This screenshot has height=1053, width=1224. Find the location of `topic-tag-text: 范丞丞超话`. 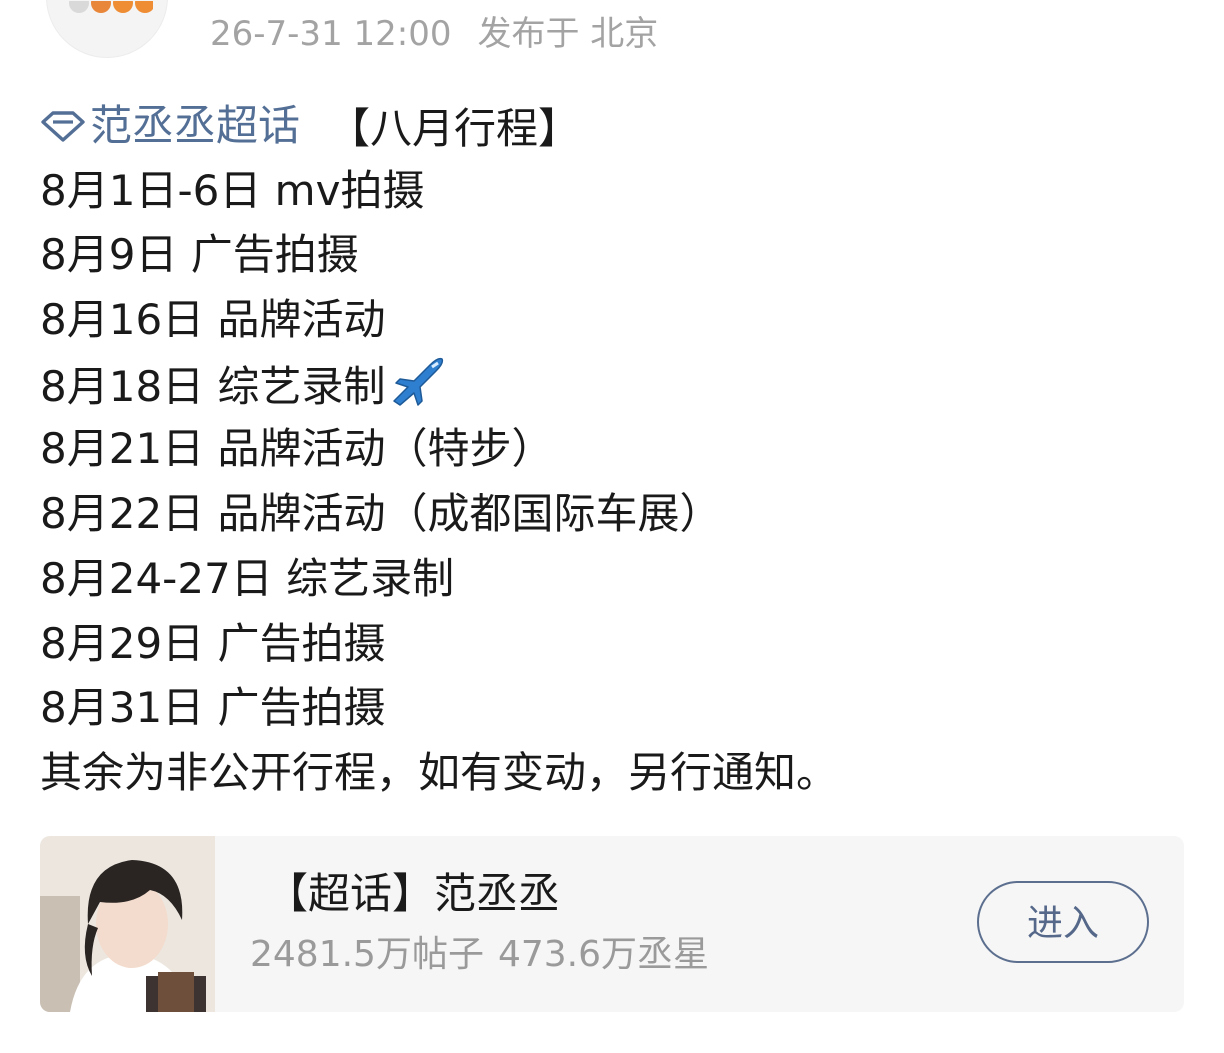

topic-tag-text: 范丞丞超话 is located at coordinates (195, 125).